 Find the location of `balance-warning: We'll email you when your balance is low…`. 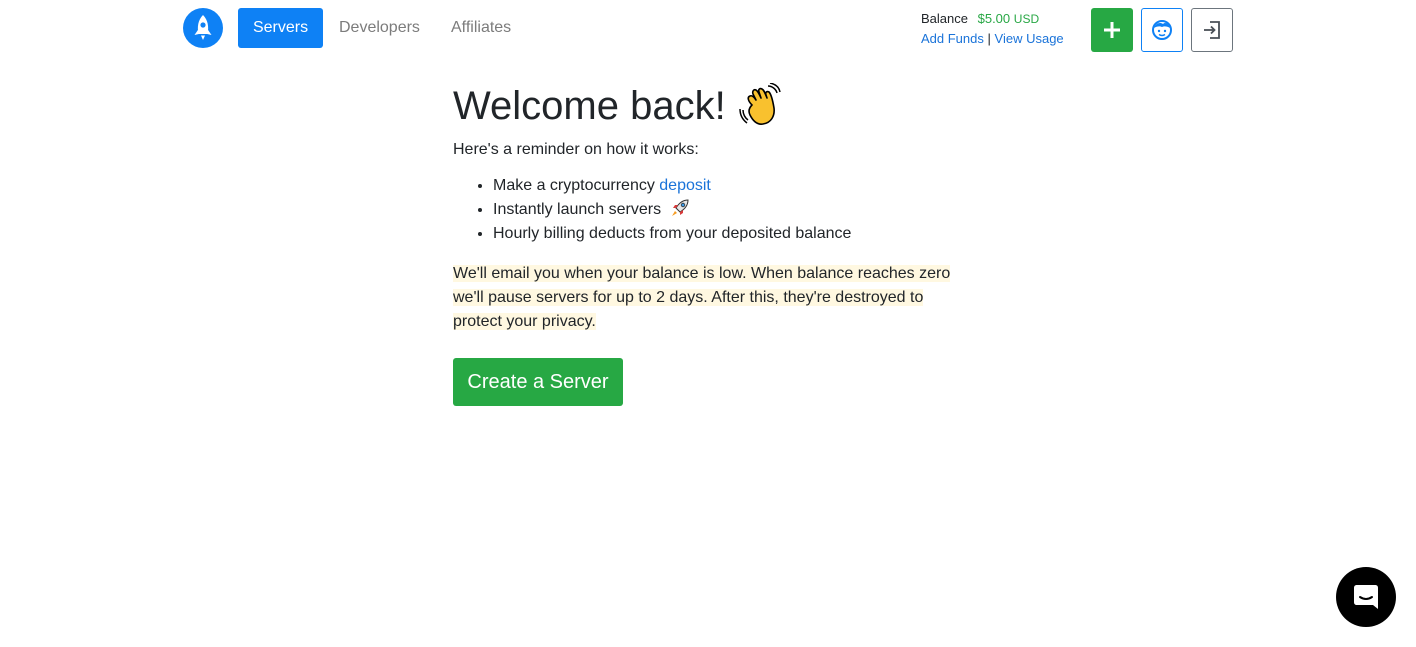

balance-warning: We'll email you when your balance is low… is located at coordinates (703, 298).